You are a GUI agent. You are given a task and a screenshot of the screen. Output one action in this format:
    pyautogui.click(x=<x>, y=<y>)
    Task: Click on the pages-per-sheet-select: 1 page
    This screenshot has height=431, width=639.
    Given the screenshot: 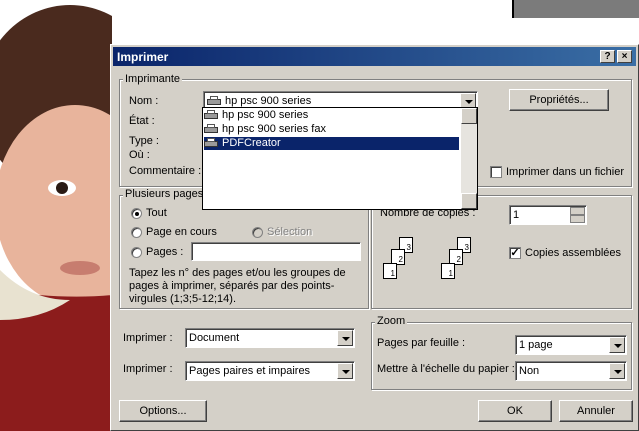 What is the action you would take?
    pyautogui.click(x=571, y=345)
    